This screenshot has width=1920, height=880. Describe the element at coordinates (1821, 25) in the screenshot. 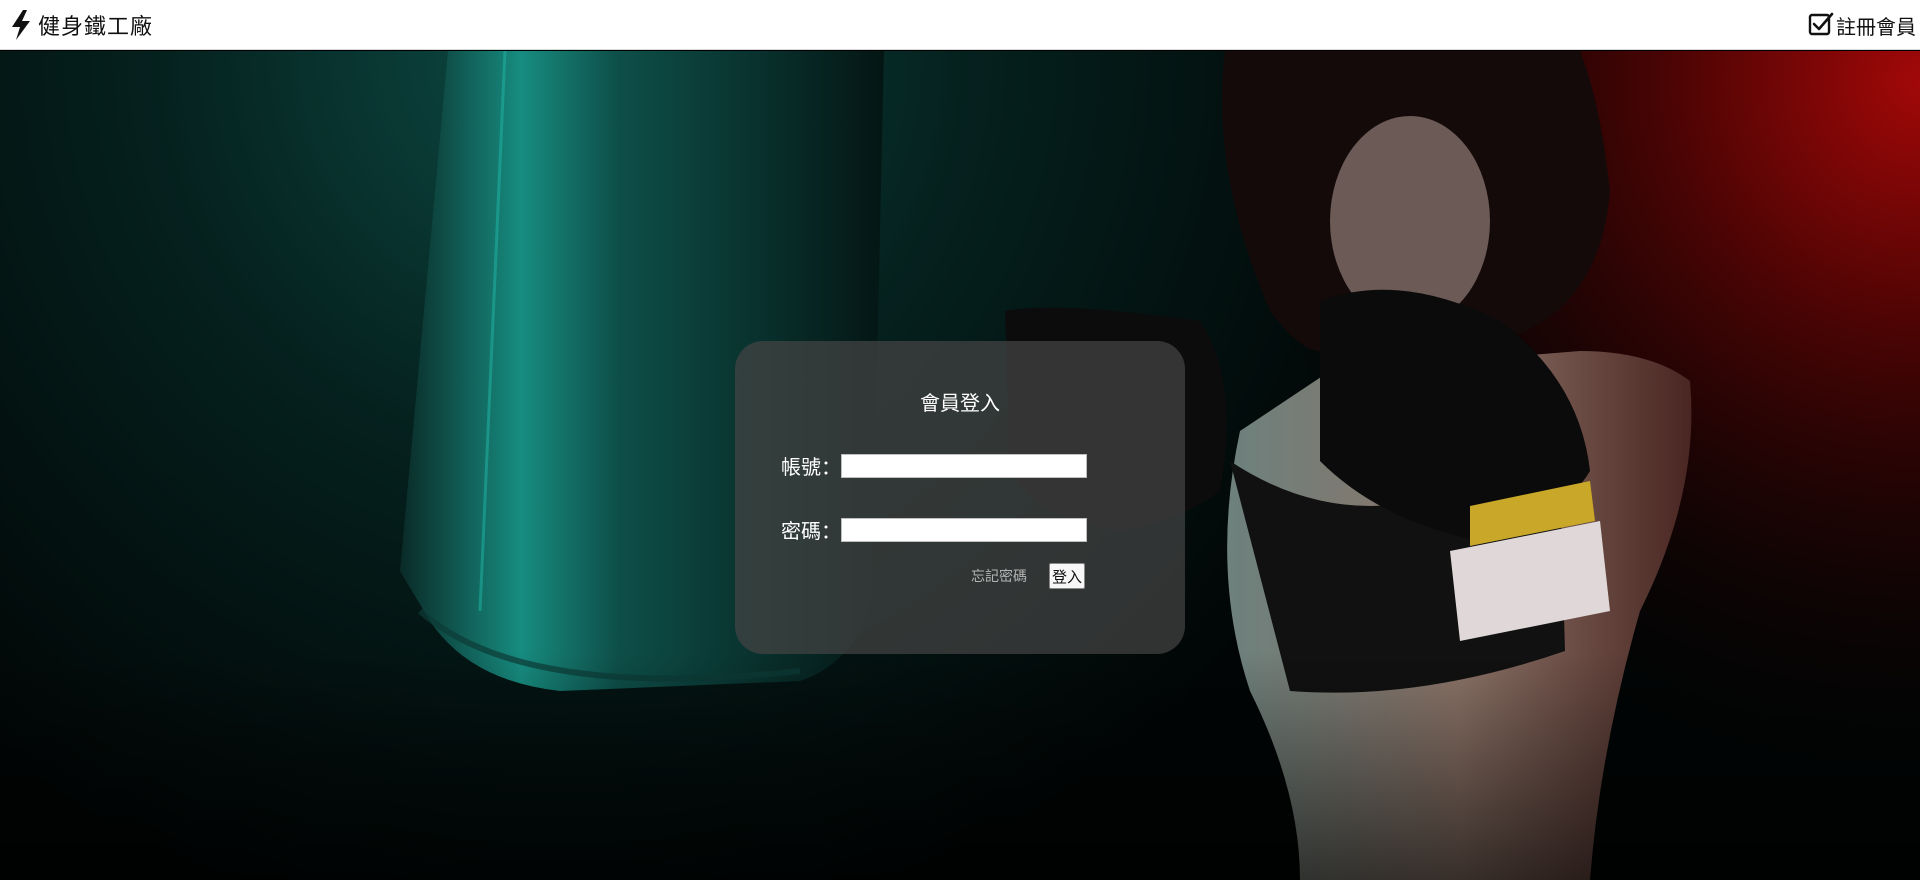

I see `checkbox-icon` at that location.